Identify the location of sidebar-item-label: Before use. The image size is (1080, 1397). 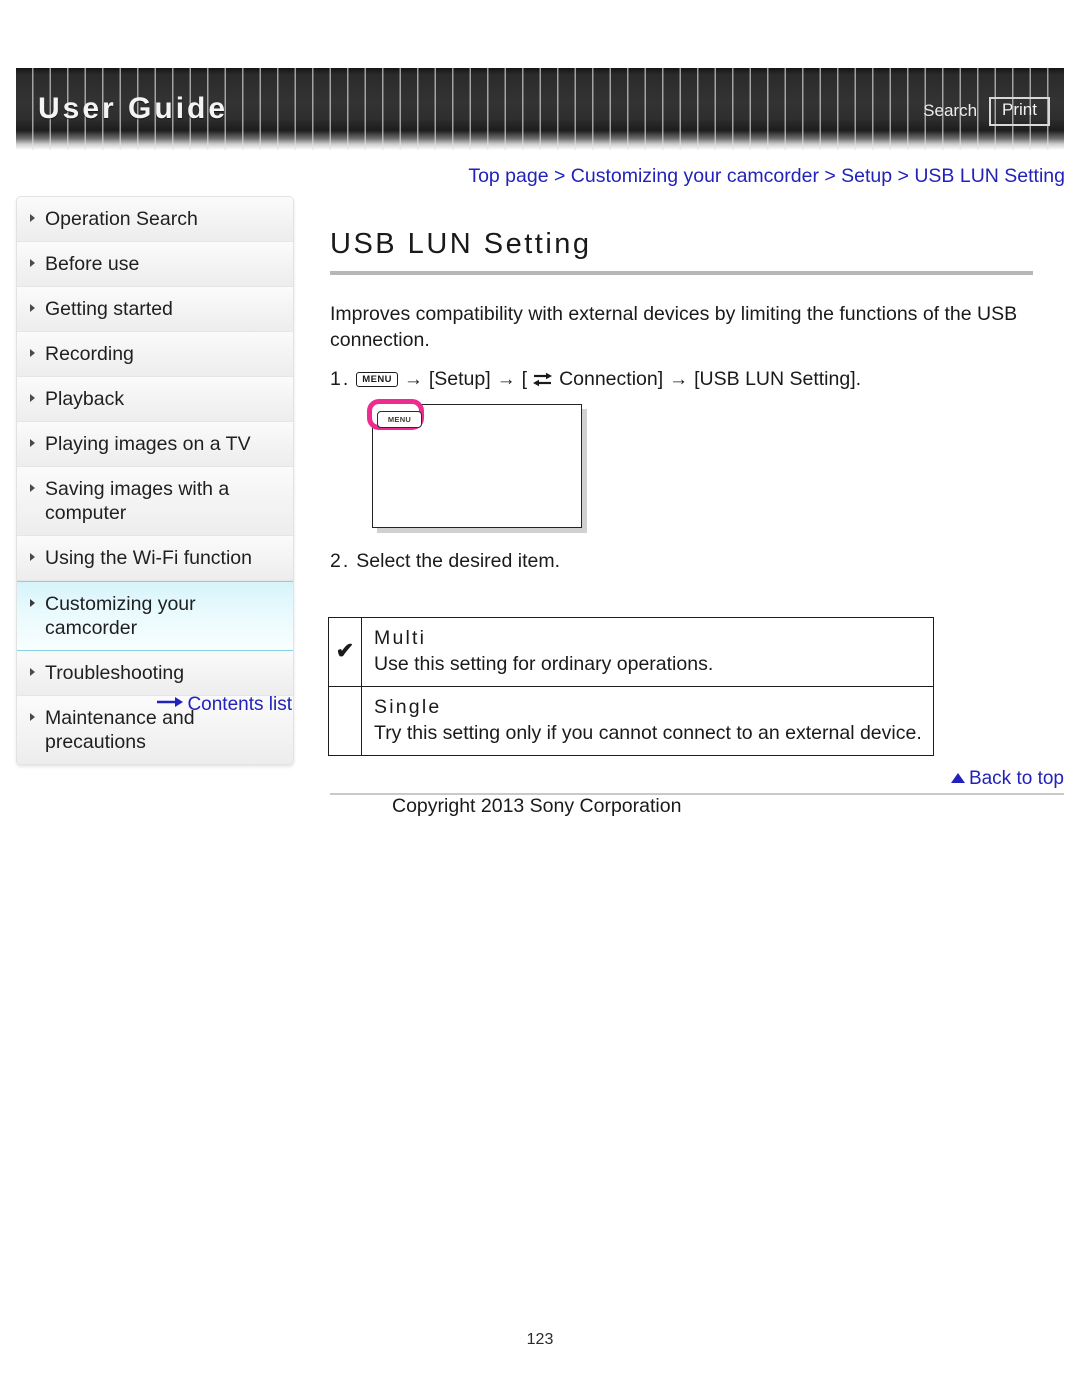
(92, 264).